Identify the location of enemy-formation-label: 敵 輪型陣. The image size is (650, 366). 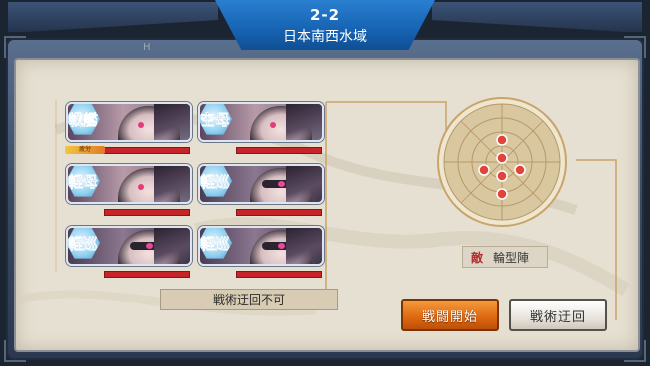
(505, 257).